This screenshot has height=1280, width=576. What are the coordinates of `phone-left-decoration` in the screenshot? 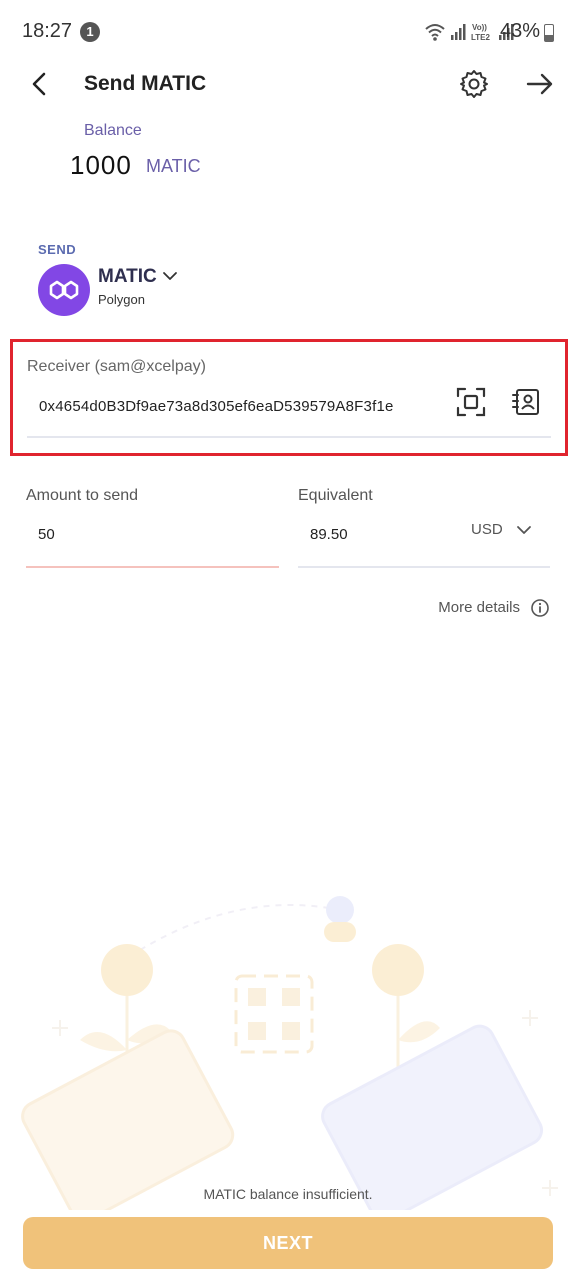 It's located at (128, 1119).